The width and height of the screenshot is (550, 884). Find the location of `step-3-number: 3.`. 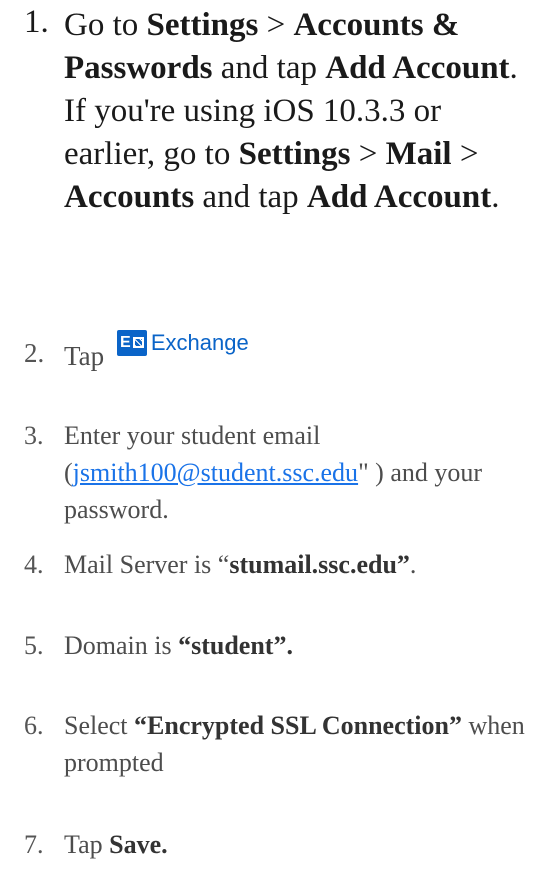

step-3-number: 3. is located at coordinates (34, 435).